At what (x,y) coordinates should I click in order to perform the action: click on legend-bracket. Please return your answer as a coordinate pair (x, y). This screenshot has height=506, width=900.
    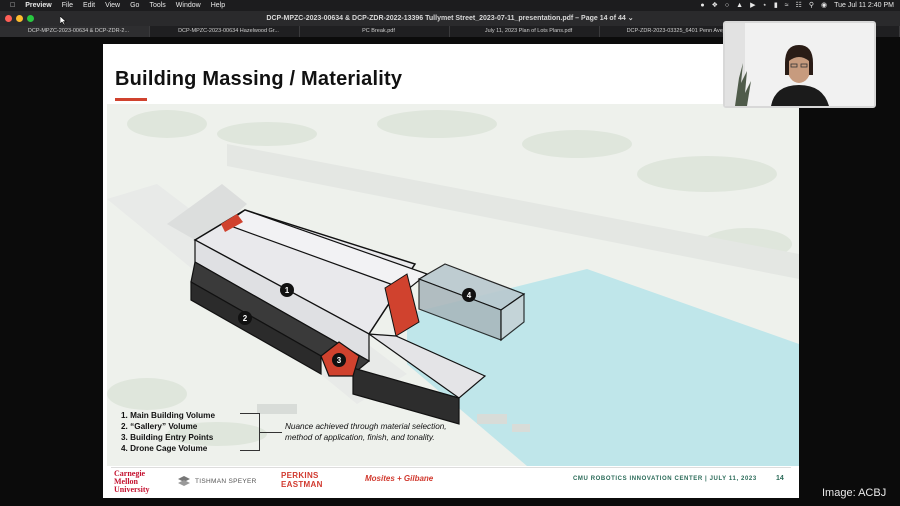
    Looking at the image, I should click on (250, 432).